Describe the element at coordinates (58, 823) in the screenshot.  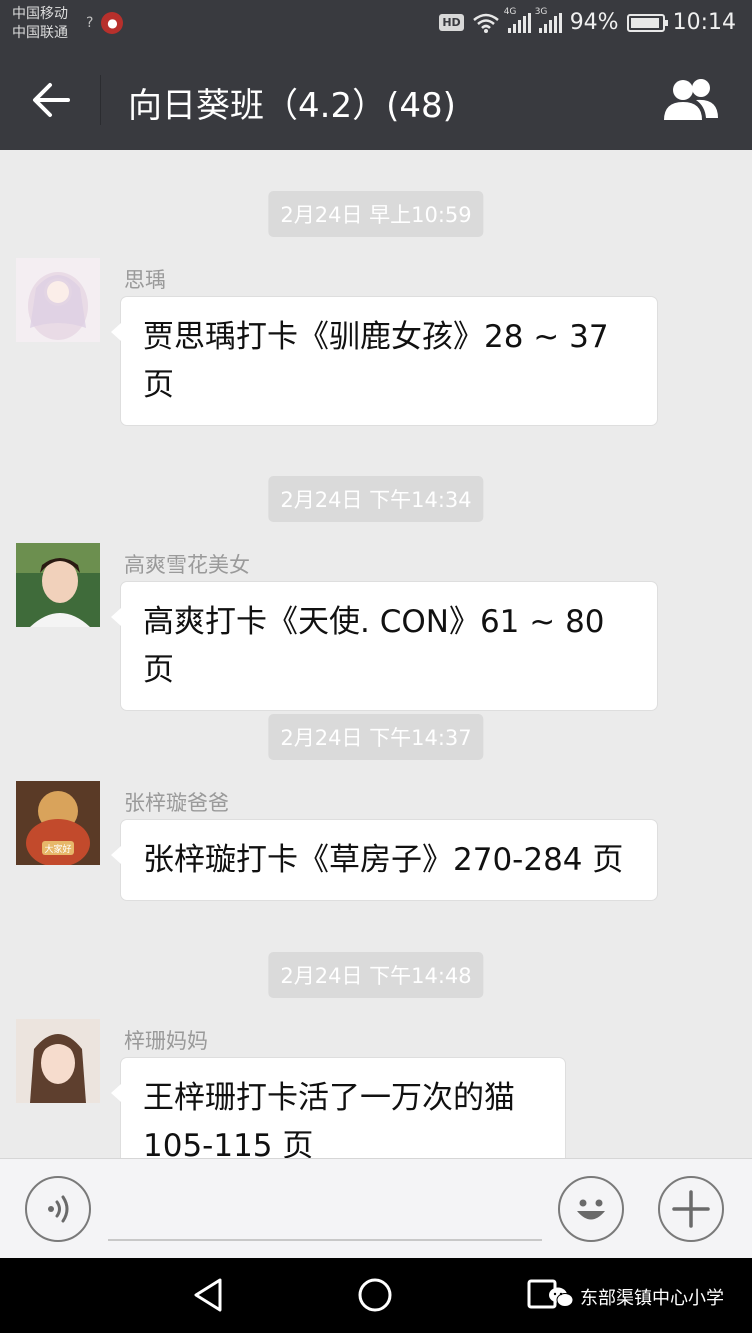
I see `avatar: 大家好` at that location.